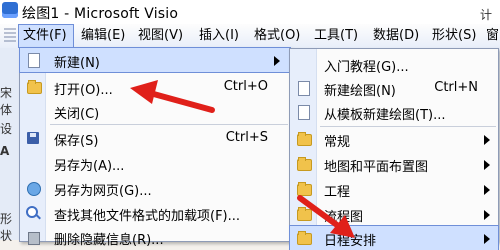 The width and height of the screenshot is (500, 250). I want to click on menu-item-label: 工程, so click(337, 192).